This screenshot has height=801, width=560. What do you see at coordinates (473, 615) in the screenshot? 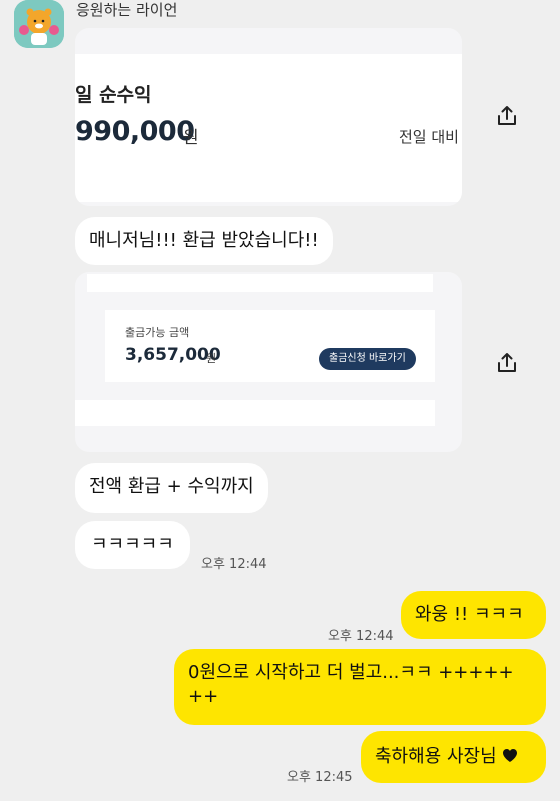
I see `my-message-bubble: 와웅 !! ㅋㅋㅋ` at bounding box center [473, 615].